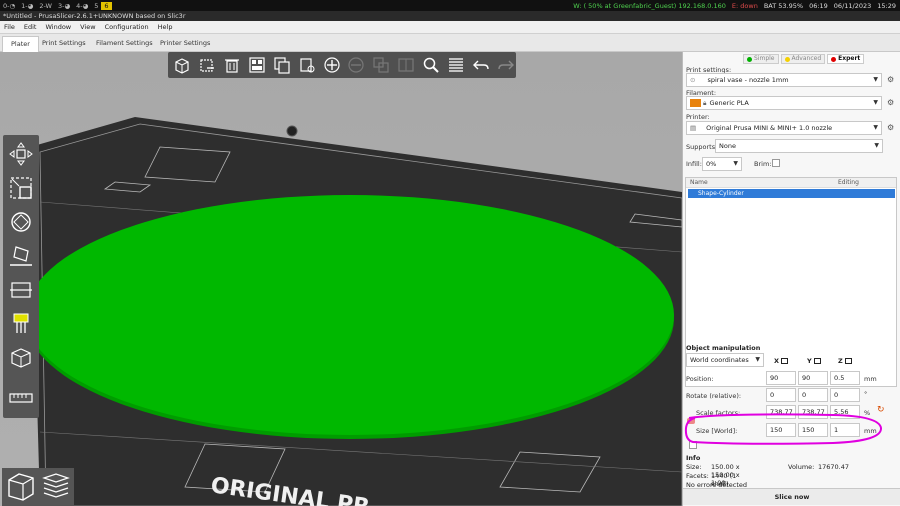 This screenshot has height=506, width=900. What do you see at coordinates (21, 188) in the screenshot?
I see `scale-icon` at bounding box center [21, 188].